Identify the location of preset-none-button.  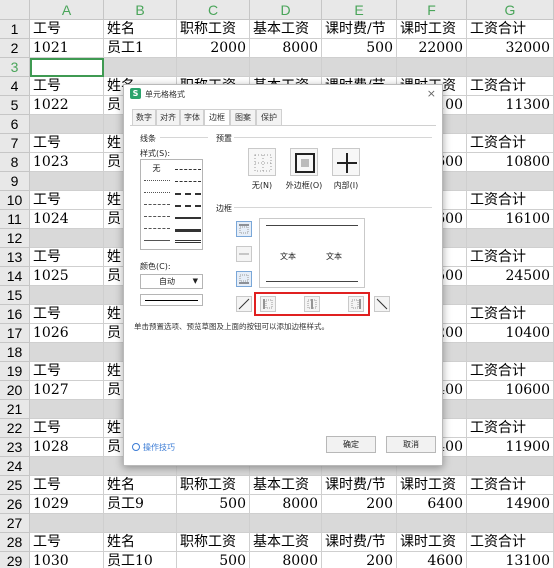
(262, 162).